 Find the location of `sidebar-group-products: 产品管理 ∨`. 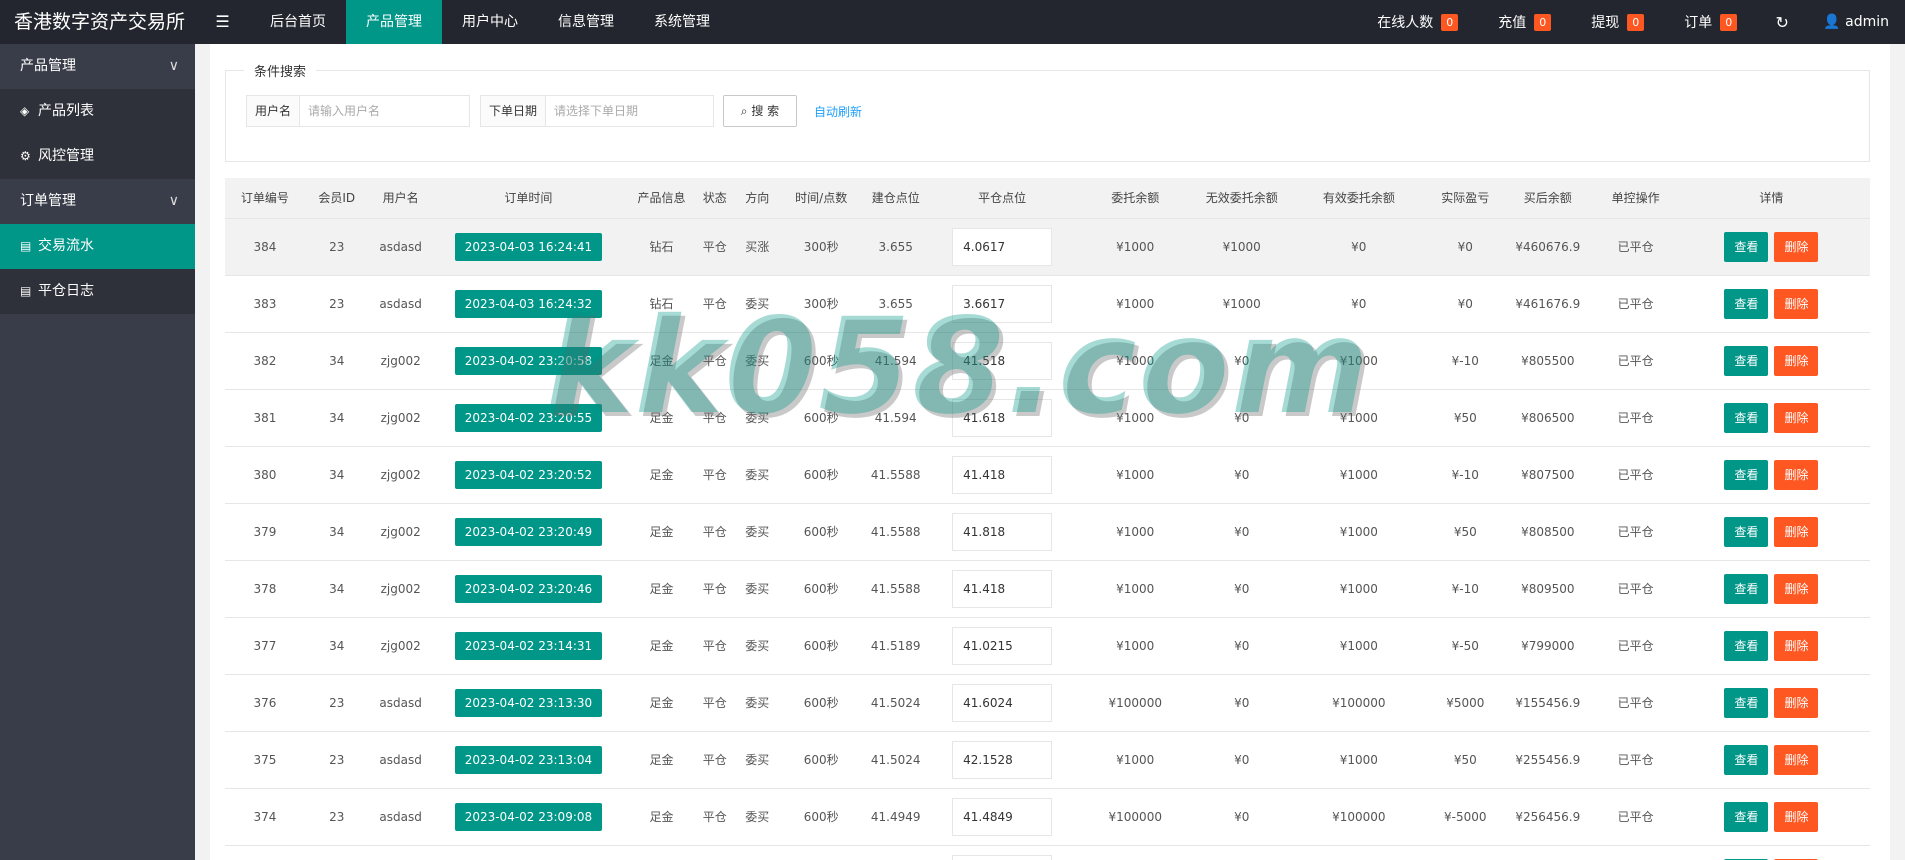

sidebar-group-products: 产品管理 ∨ is located at coordinates (97, 66).